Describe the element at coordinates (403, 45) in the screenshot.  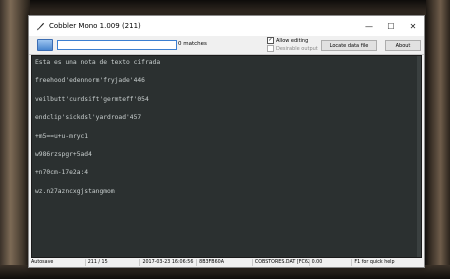
I see `about-button: About` at that location.